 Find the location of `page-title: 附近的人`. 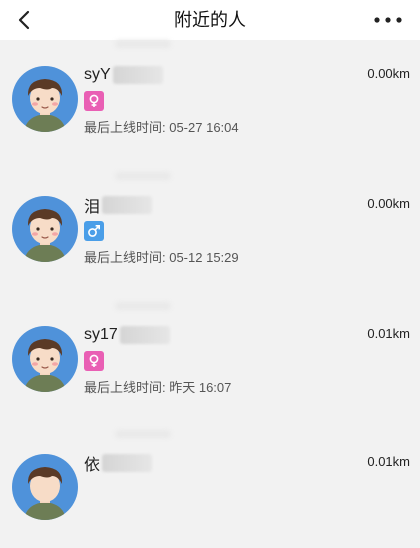

page-title: 附近的人 is located at coordinates (210, 20).